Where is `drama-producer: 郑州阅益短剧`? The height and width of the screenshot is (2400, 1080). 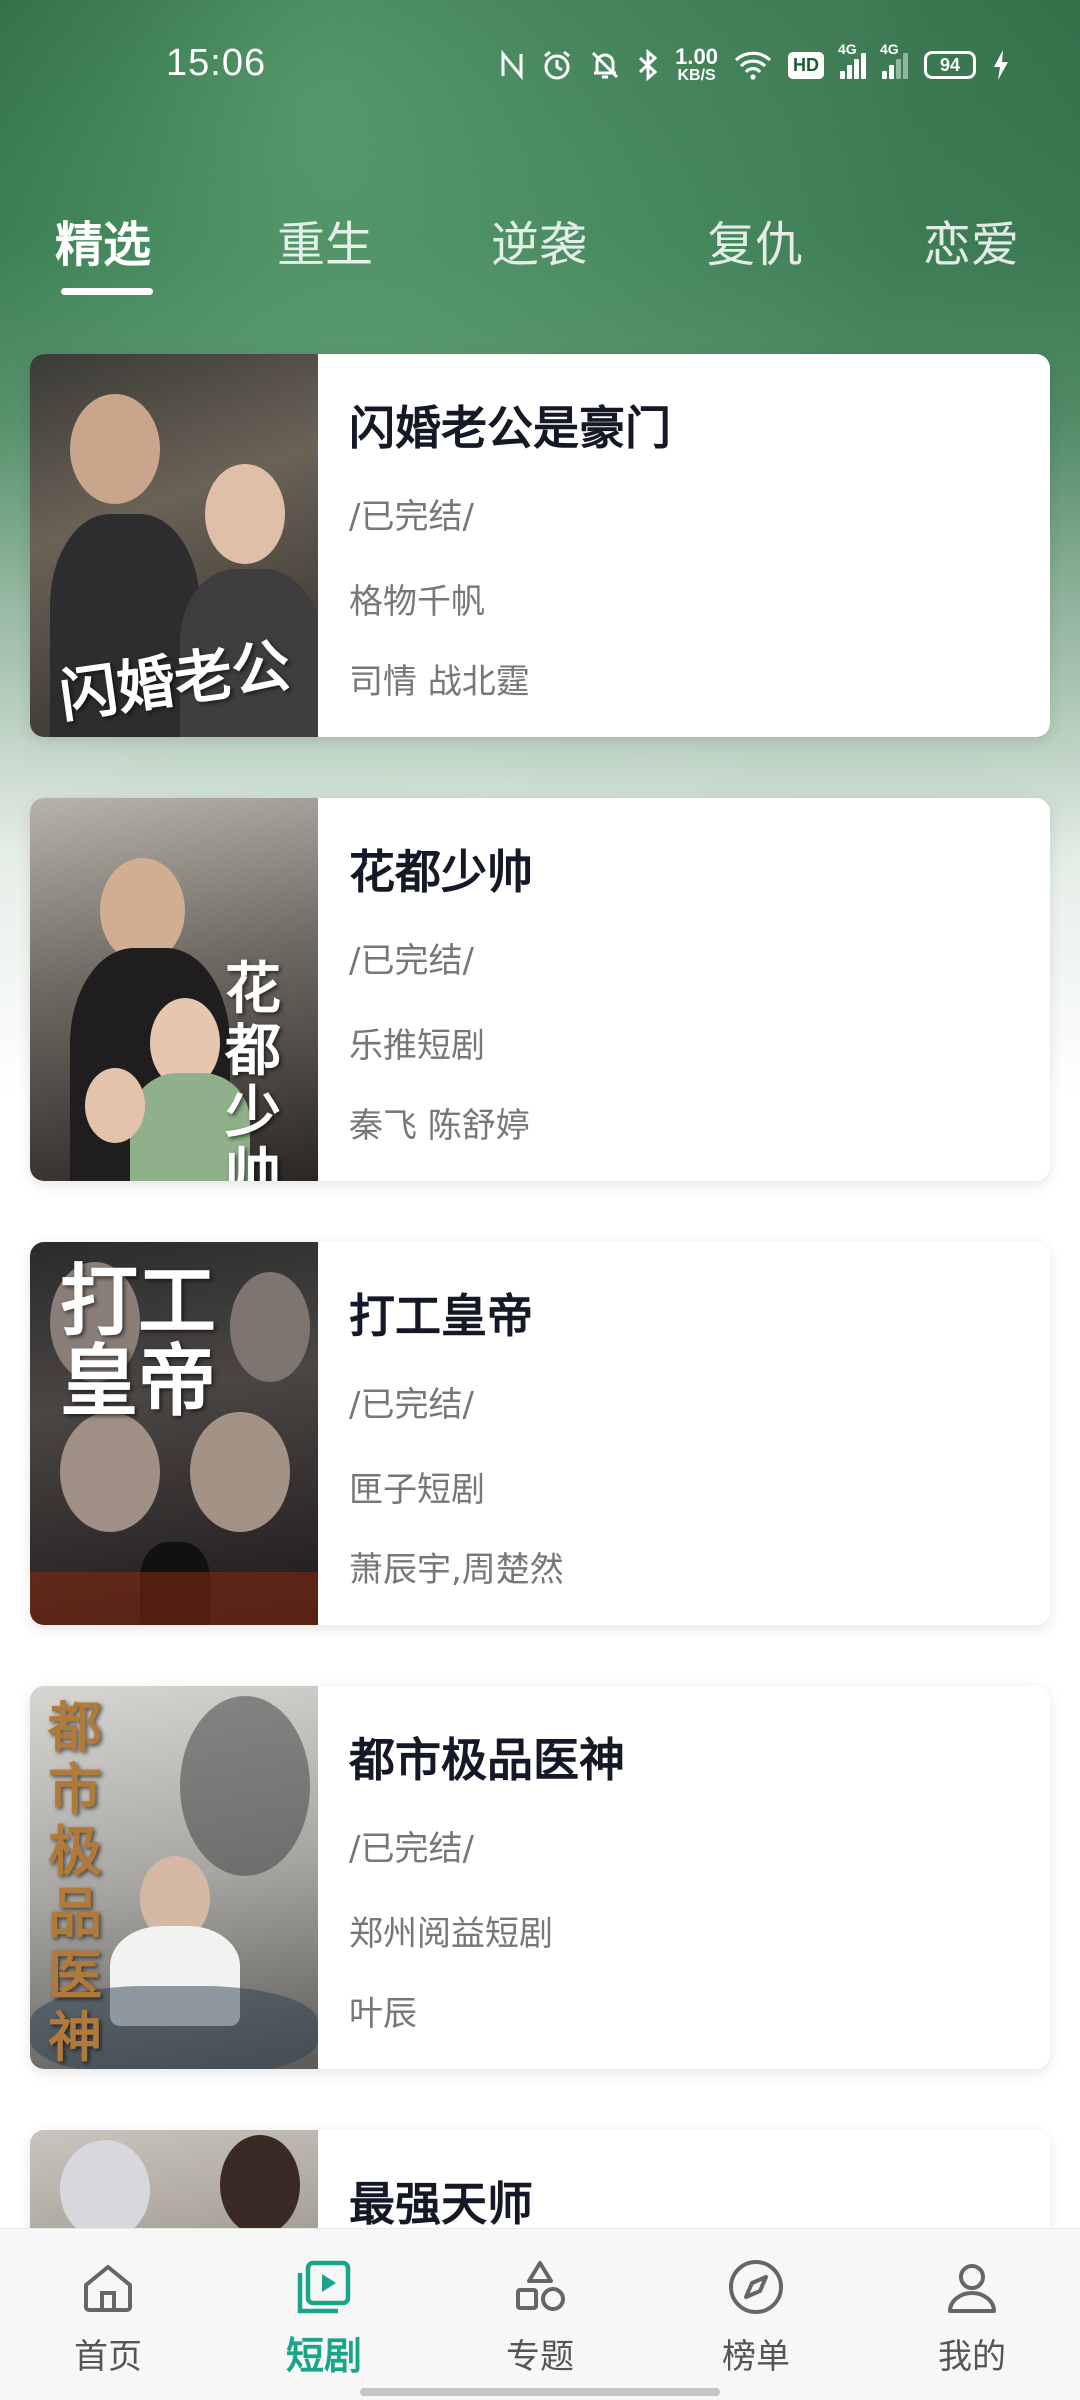
drama-producer: 郑州阅益短剧 is located at coordinates (451, 1934).